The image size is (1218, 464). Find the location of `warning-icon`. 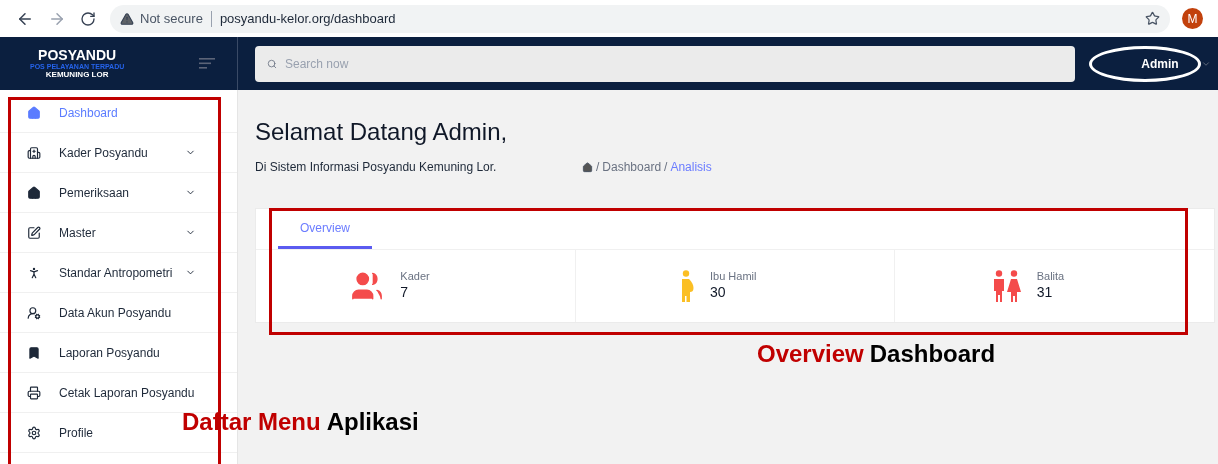

warning-icon is located at coordinates (127, 18).